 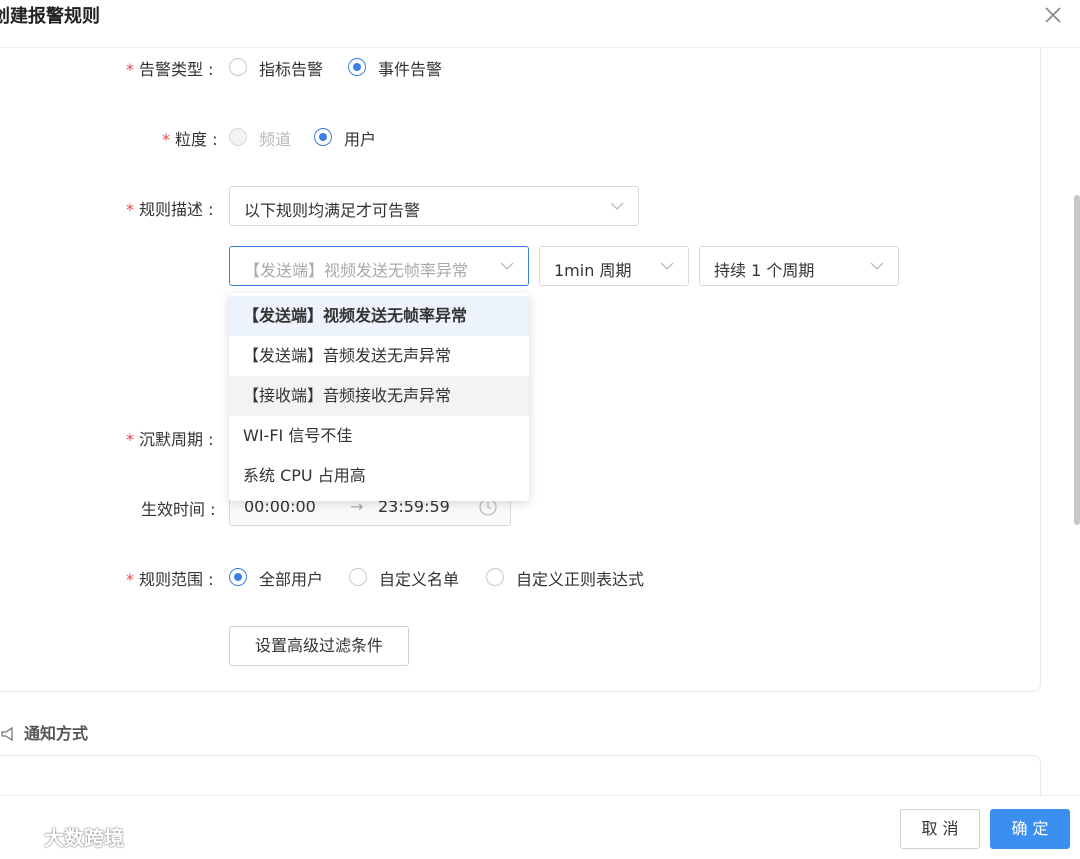 What do you see at coordinates (7, 734) in the screenshot?
I see `megaphone-icon` at bounding box center [7, 734].